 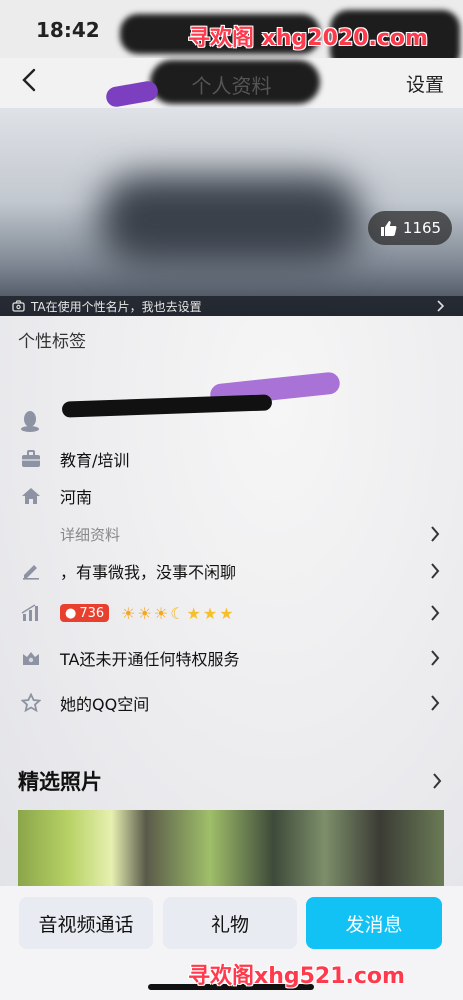 I want to click on profile-row-occupation: 教育/培训, so click(x=231, y=459).